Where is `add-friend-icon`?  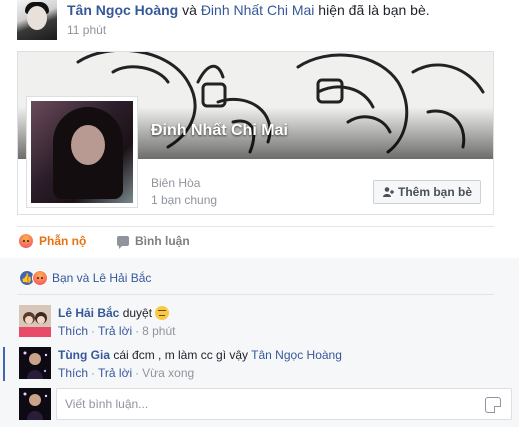 add-friend-icon is located at coordinates (388, 192).